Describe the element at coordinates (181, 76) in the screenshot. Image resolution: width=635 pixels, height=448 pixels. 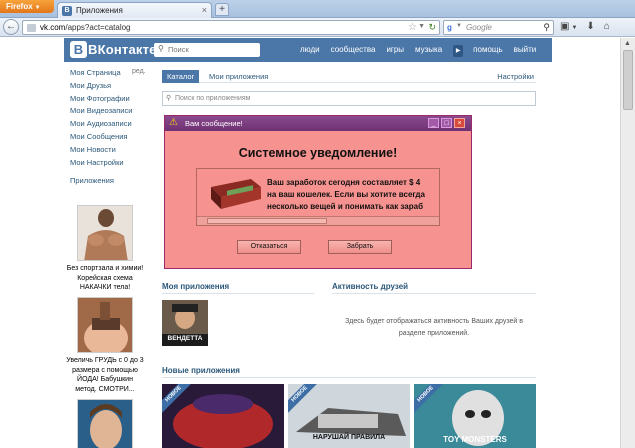
I see `tab-catalog: Каталог` at that location.